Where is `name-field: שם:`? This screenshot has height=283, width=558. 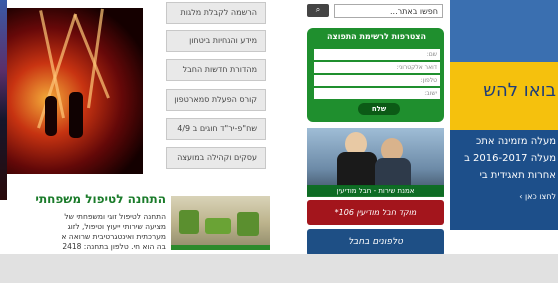
name-field: שם: is located at coordinates (377, 54).